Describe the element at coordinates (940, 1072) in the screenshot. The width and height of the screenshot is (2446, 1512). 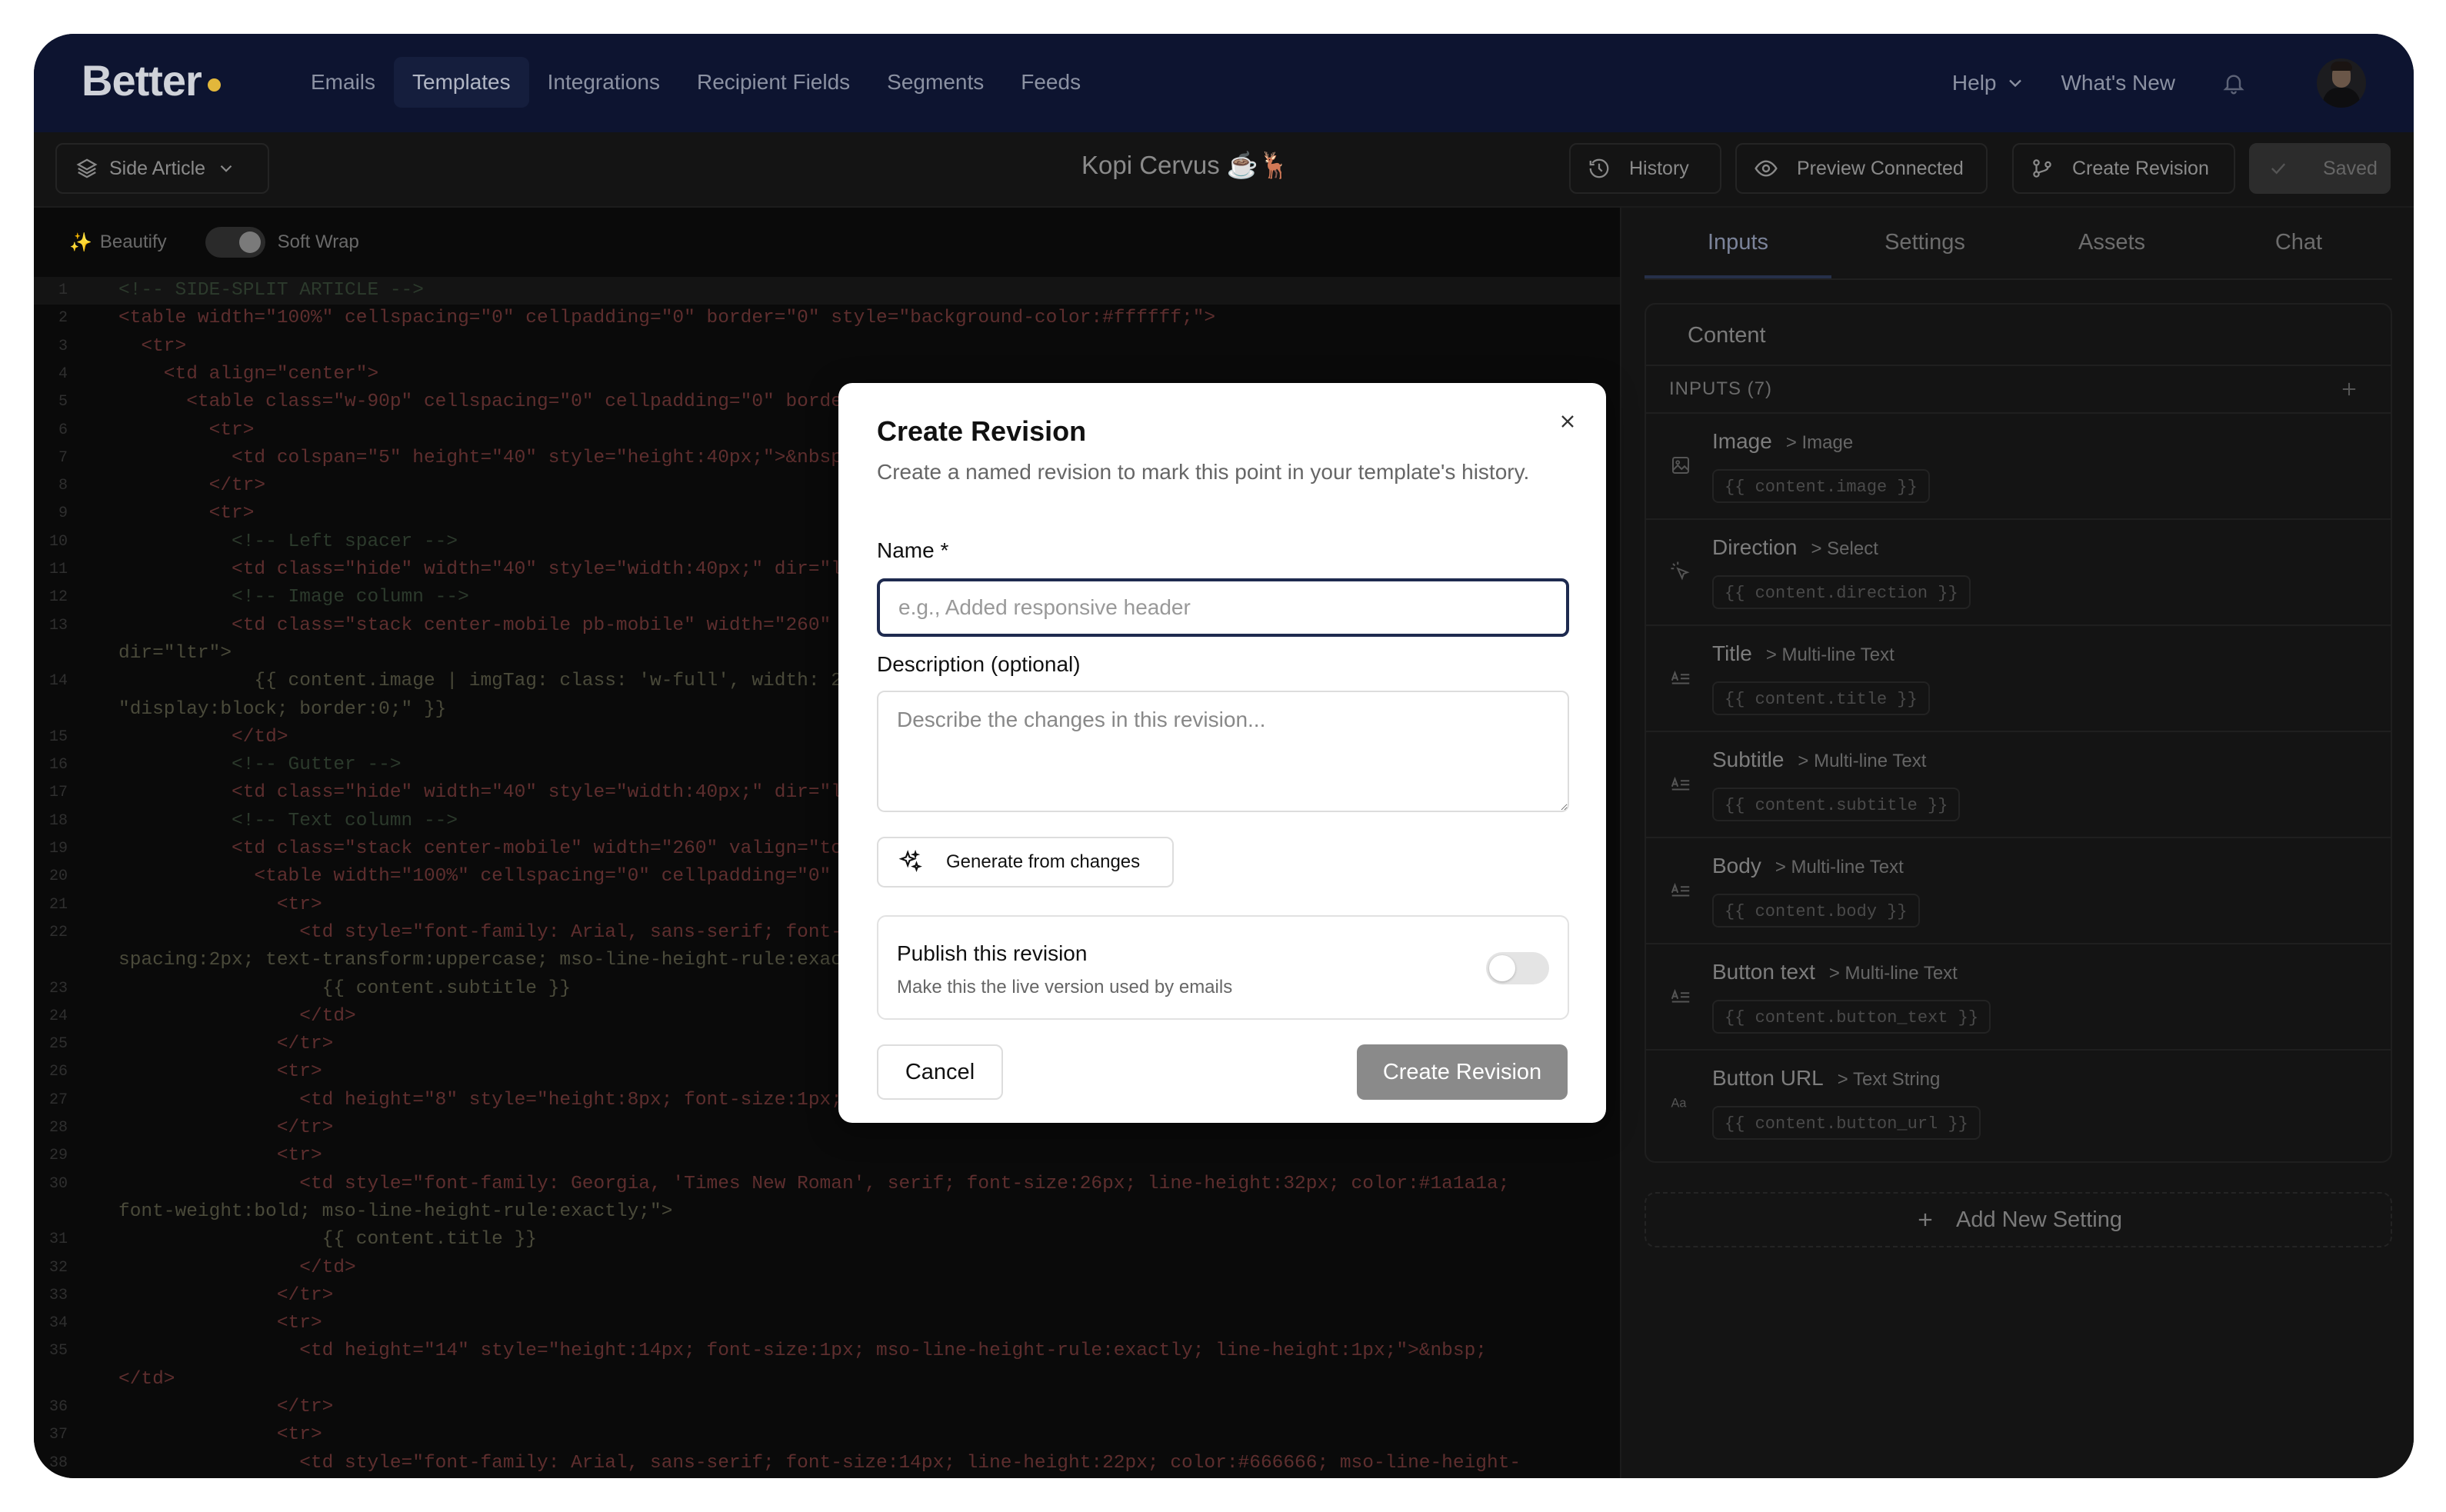
I see `cancel-button: Cancel` at that location.